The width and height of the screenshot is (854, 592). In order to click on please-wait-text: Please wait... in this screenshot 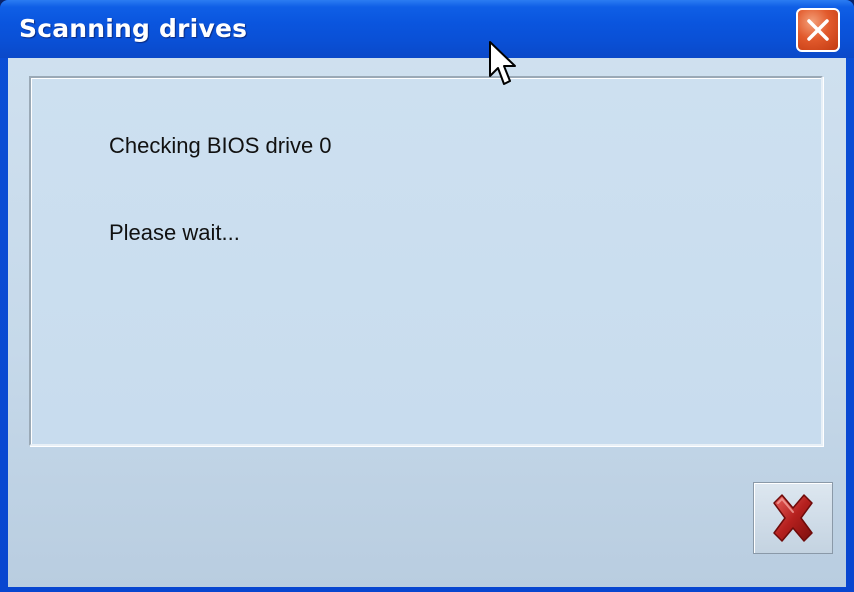, I will do `click(174, 232)`.